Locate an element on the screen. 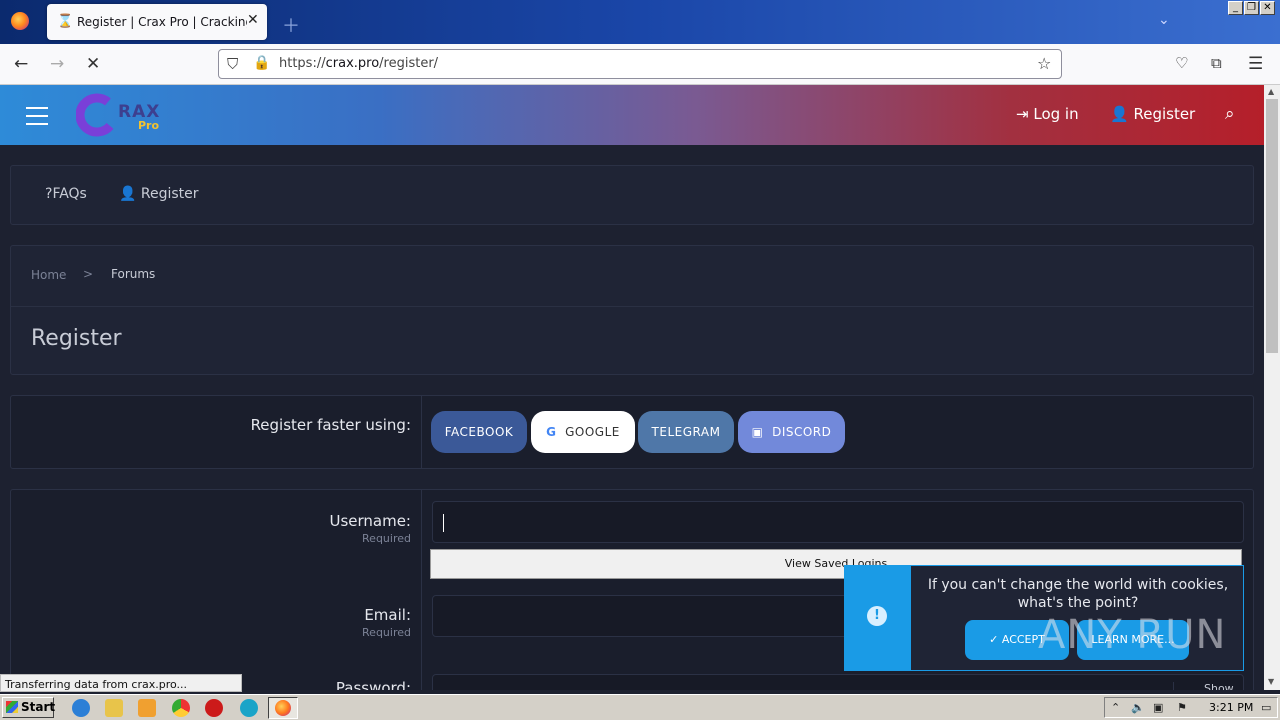 This screenshot has height=720, width=1280. check-icon: ✓ is located at coordinates (994, 639).